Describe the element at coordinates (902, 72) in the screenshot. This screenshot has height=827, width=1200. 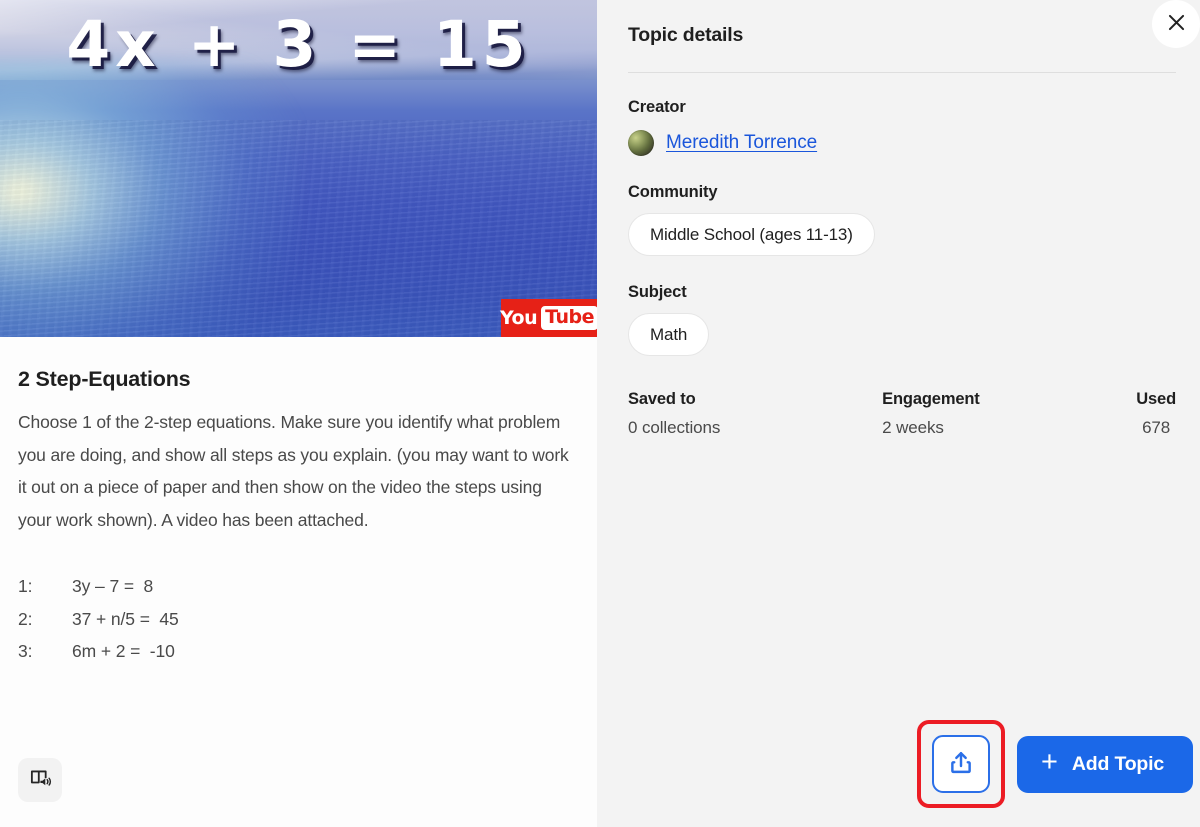
I see `panel-divider` at that location.